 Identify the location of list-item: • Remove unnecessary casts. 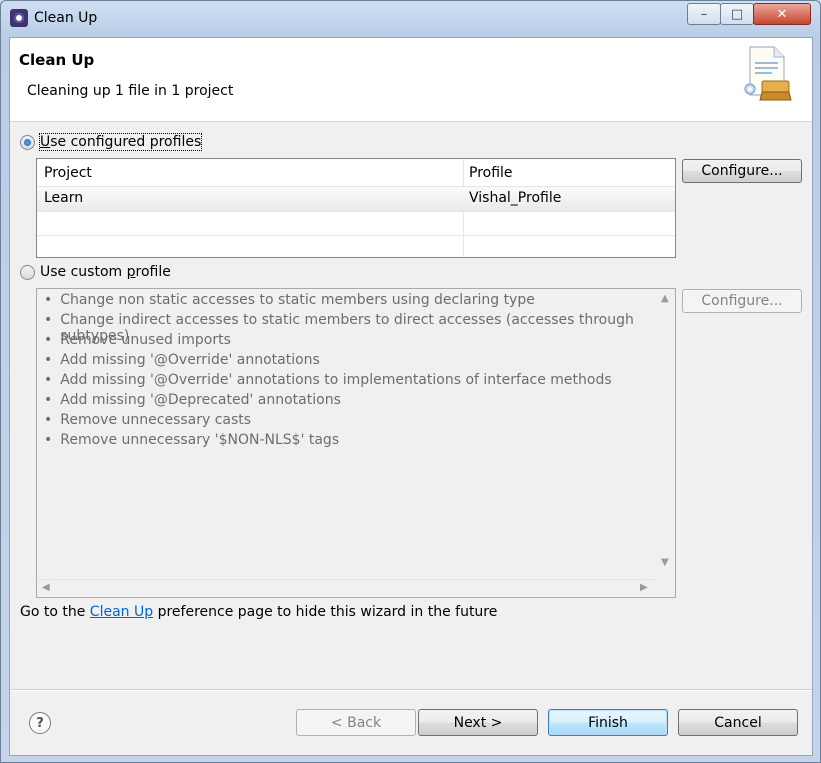
(148, 420).